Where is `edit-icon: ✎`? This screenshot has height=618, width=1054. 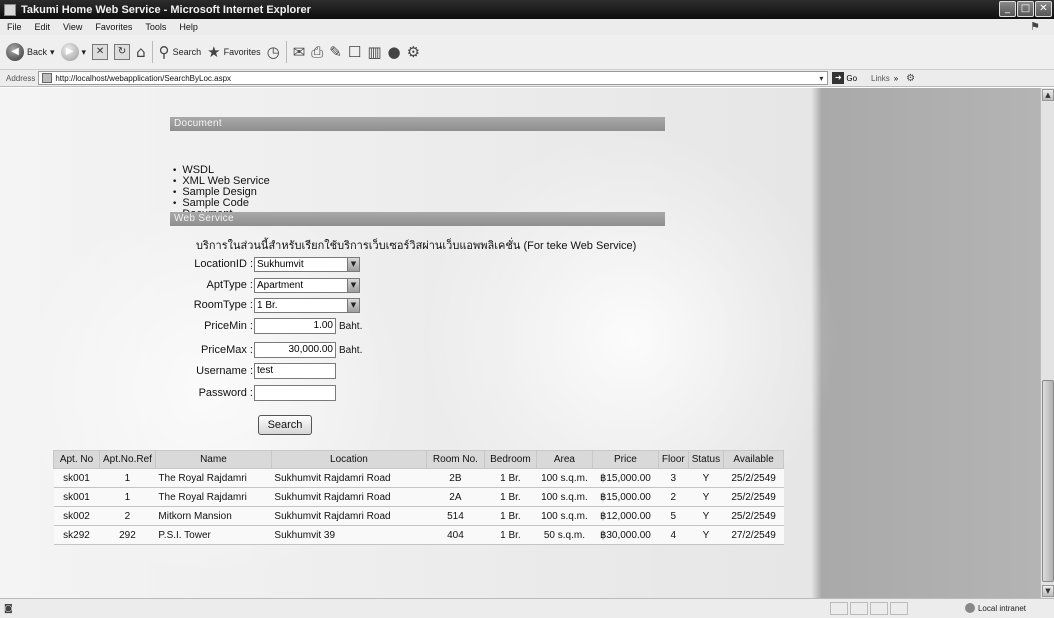 edit-icon: ✎ is located at coordinates (335, 52).